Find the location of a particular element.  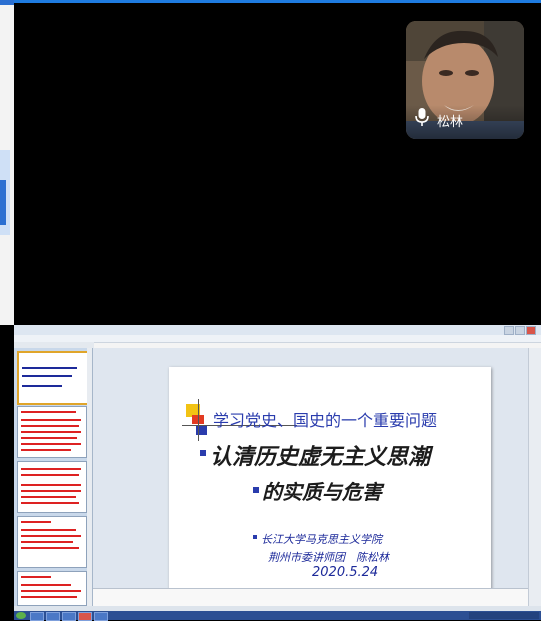

system-tray is located at coordinates (504, 615).